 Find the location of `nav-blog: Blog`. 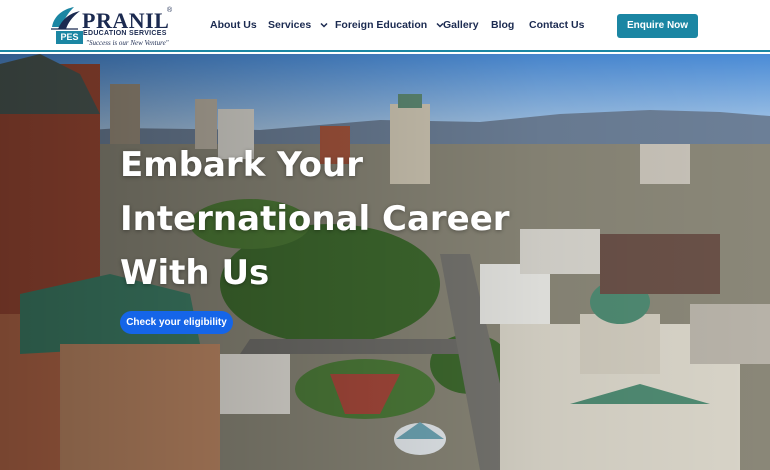

nav-blog: Blog is located at coordinates (502, 25).